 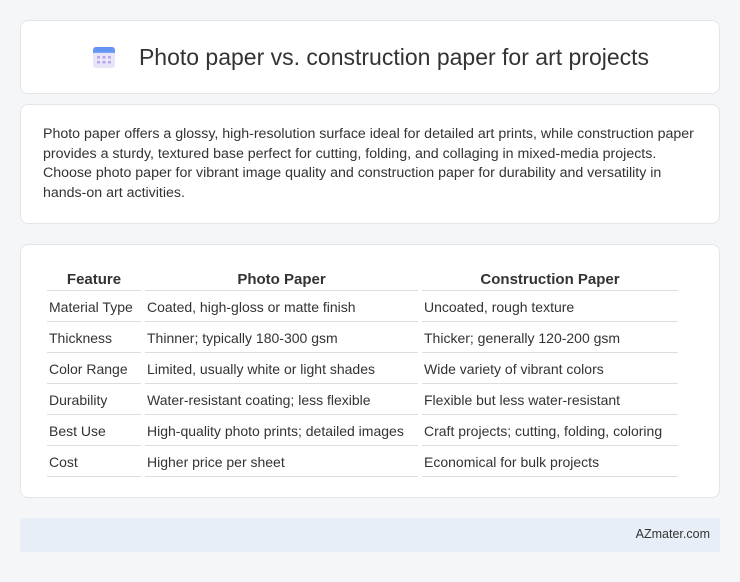 I want to click on feature-cell: Color Range, so click(x=94, y=369).